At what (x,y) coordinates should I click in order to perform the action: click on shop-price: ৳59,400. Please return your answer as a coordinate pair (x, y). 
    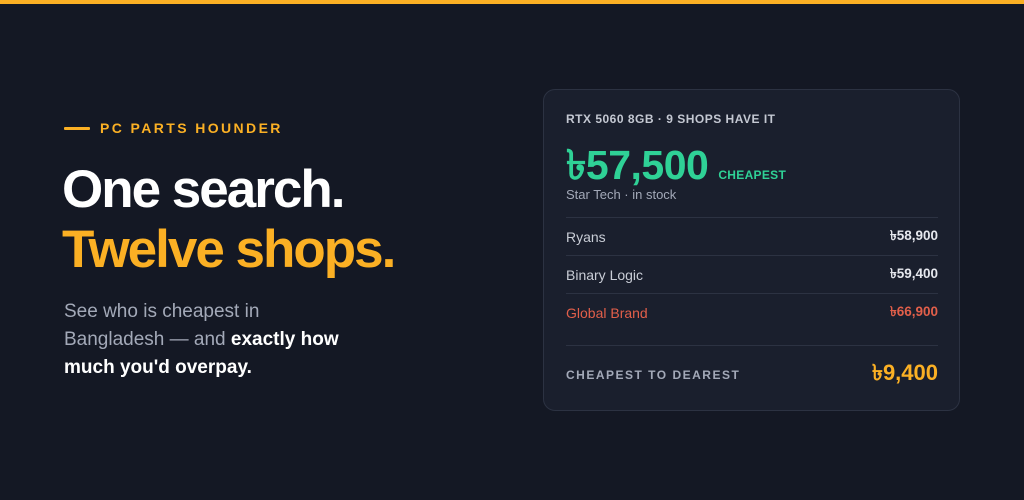
    Looking at the image, I should click on (913, 273).